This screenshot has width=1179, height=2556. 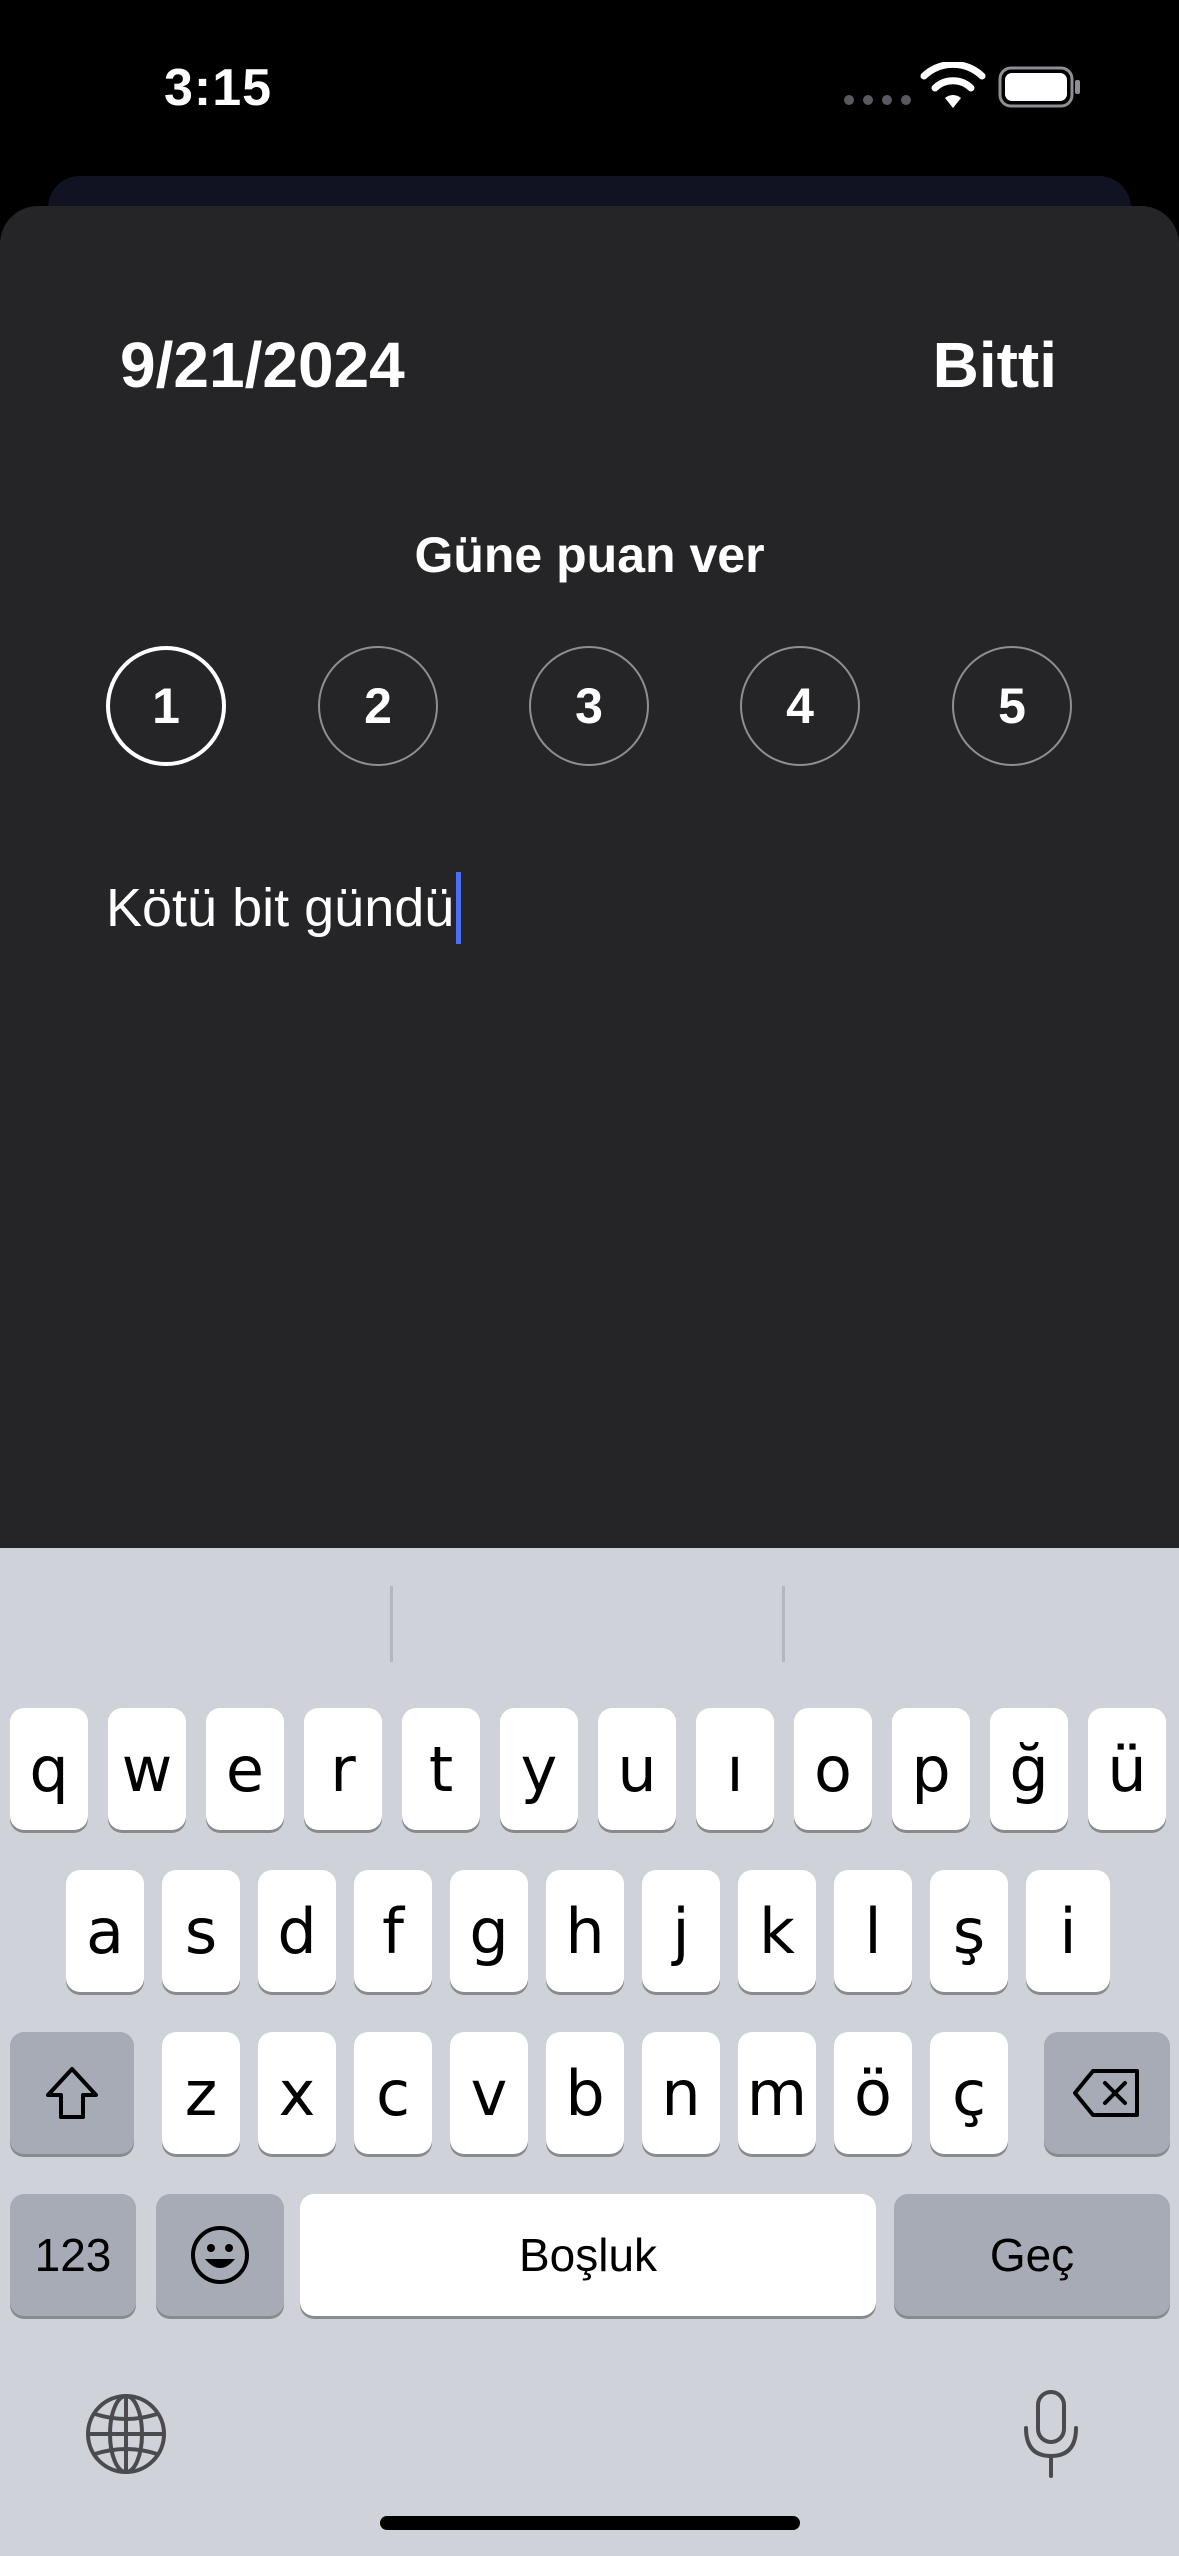 What do you see at coordinates (489, 1931) in the screenshot?
I see `key-g: g` at bounding box center [489, 1931].